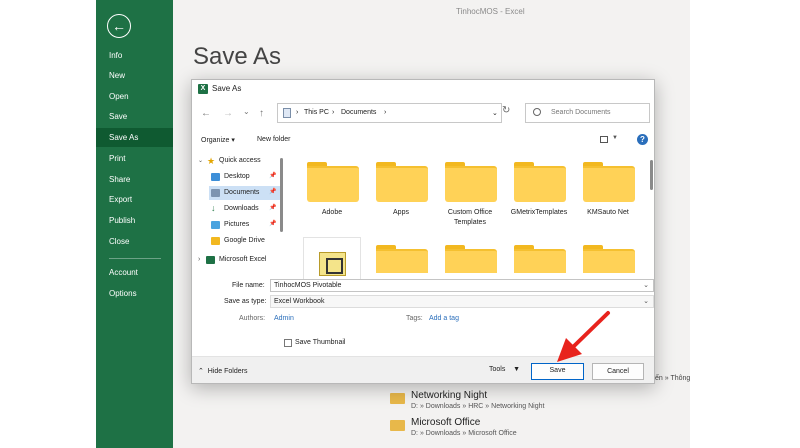  I want to click on breadcrumb-this-pc: This PC, so click(316, 112).